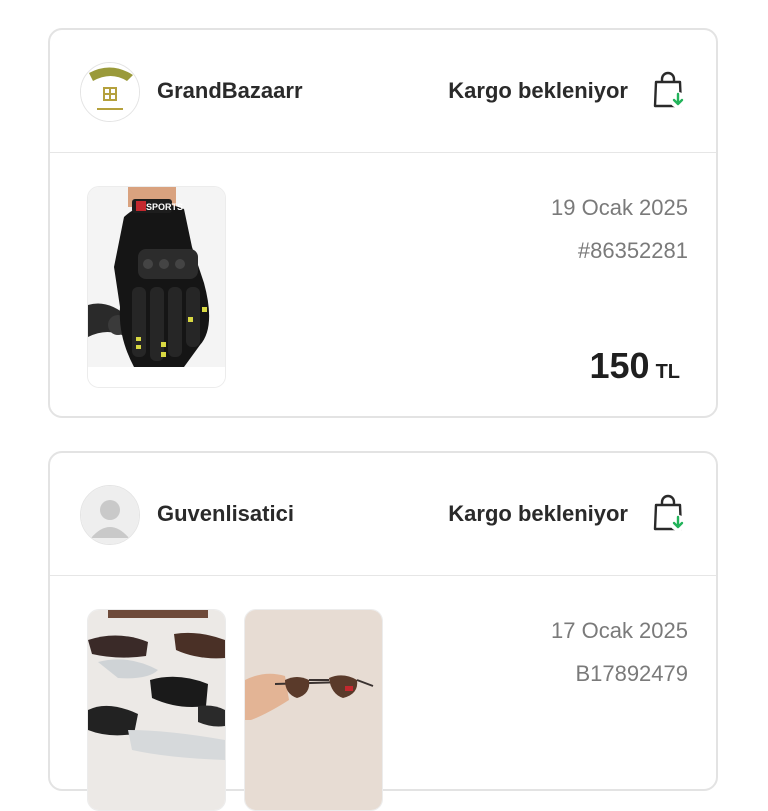  I want to click on grandbazaar-logo-icon, so click(110, 92).